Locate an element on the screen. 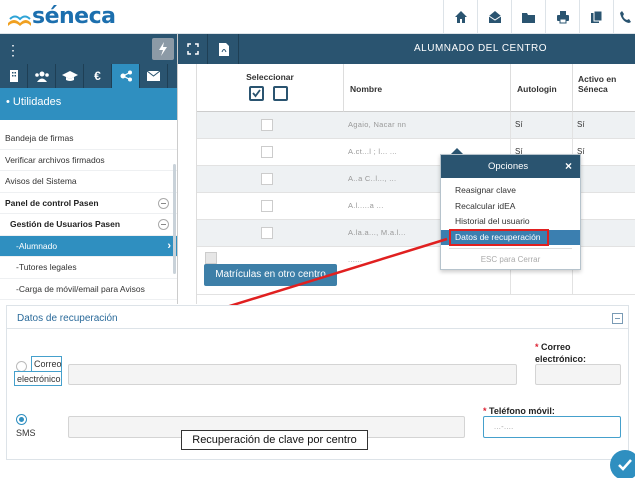  email-input is located at coordinates (292, 374).